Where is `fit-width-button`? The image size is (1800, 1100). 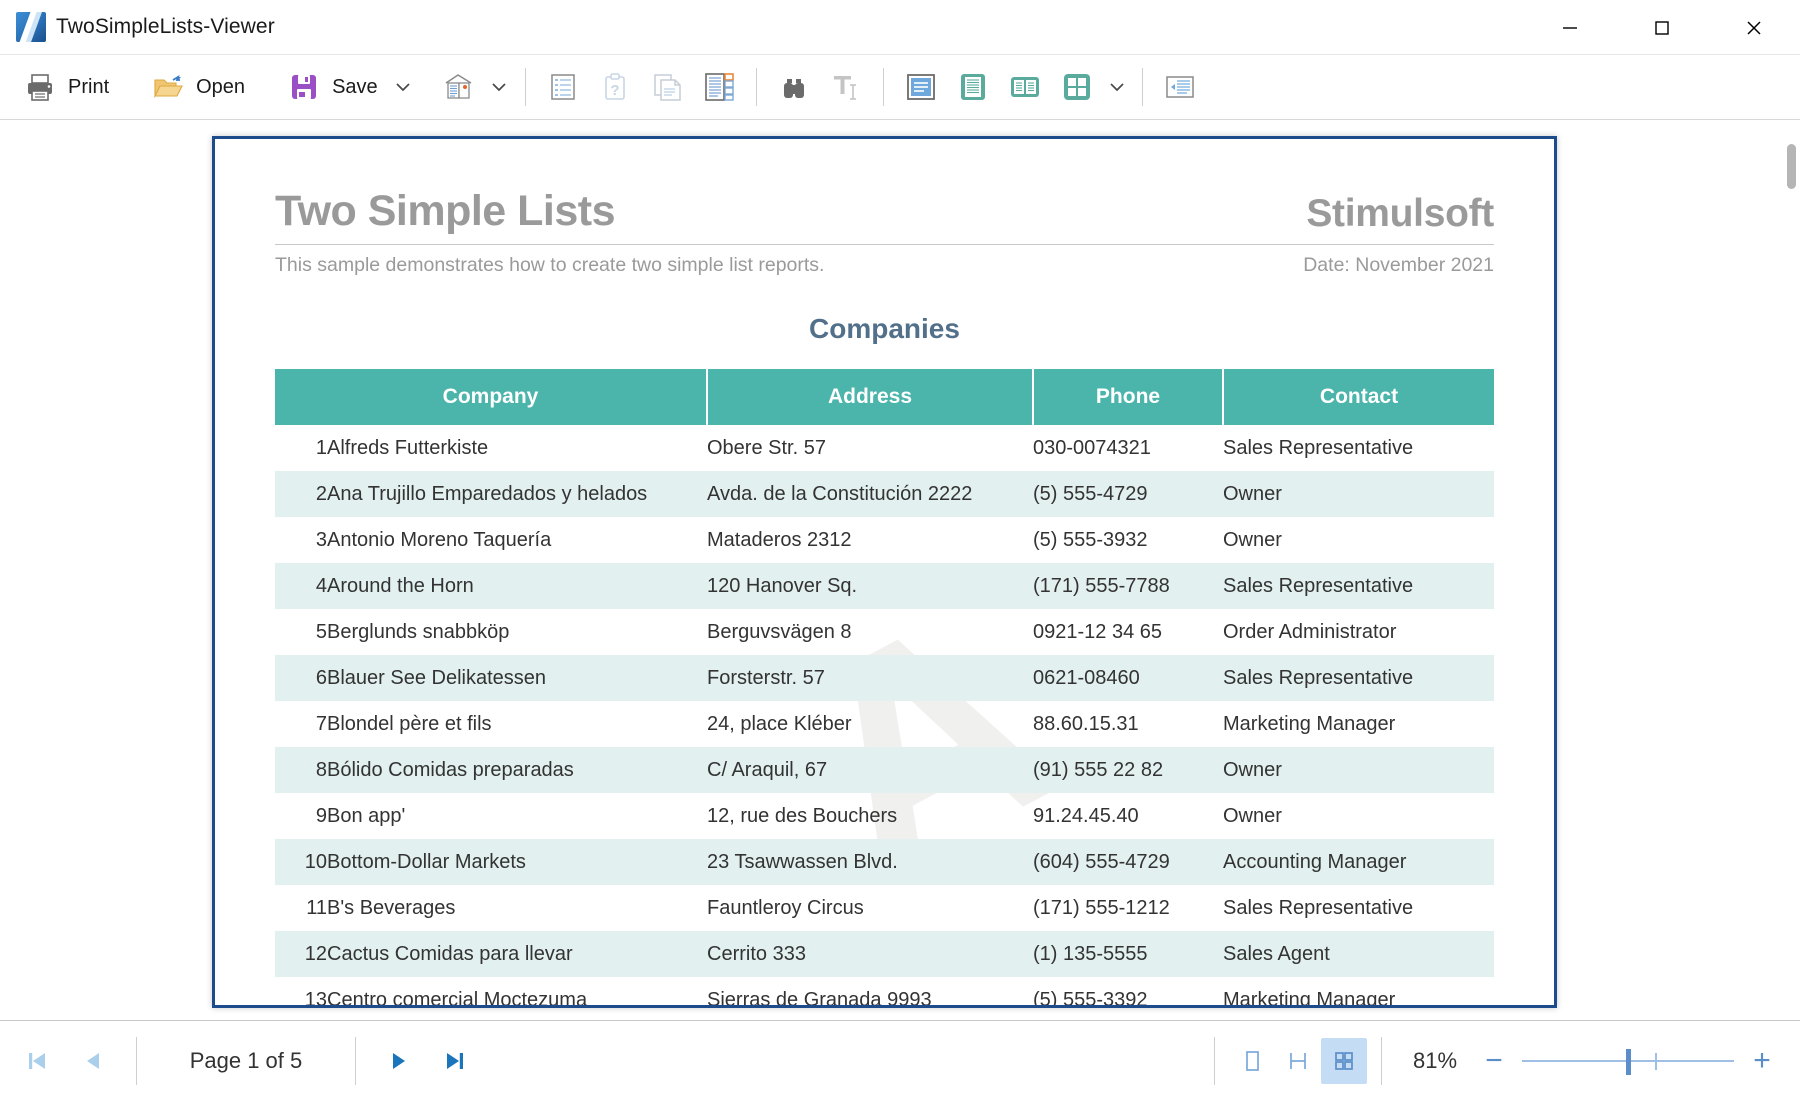 fit-width-button is located at coordinates (1298, 1061).